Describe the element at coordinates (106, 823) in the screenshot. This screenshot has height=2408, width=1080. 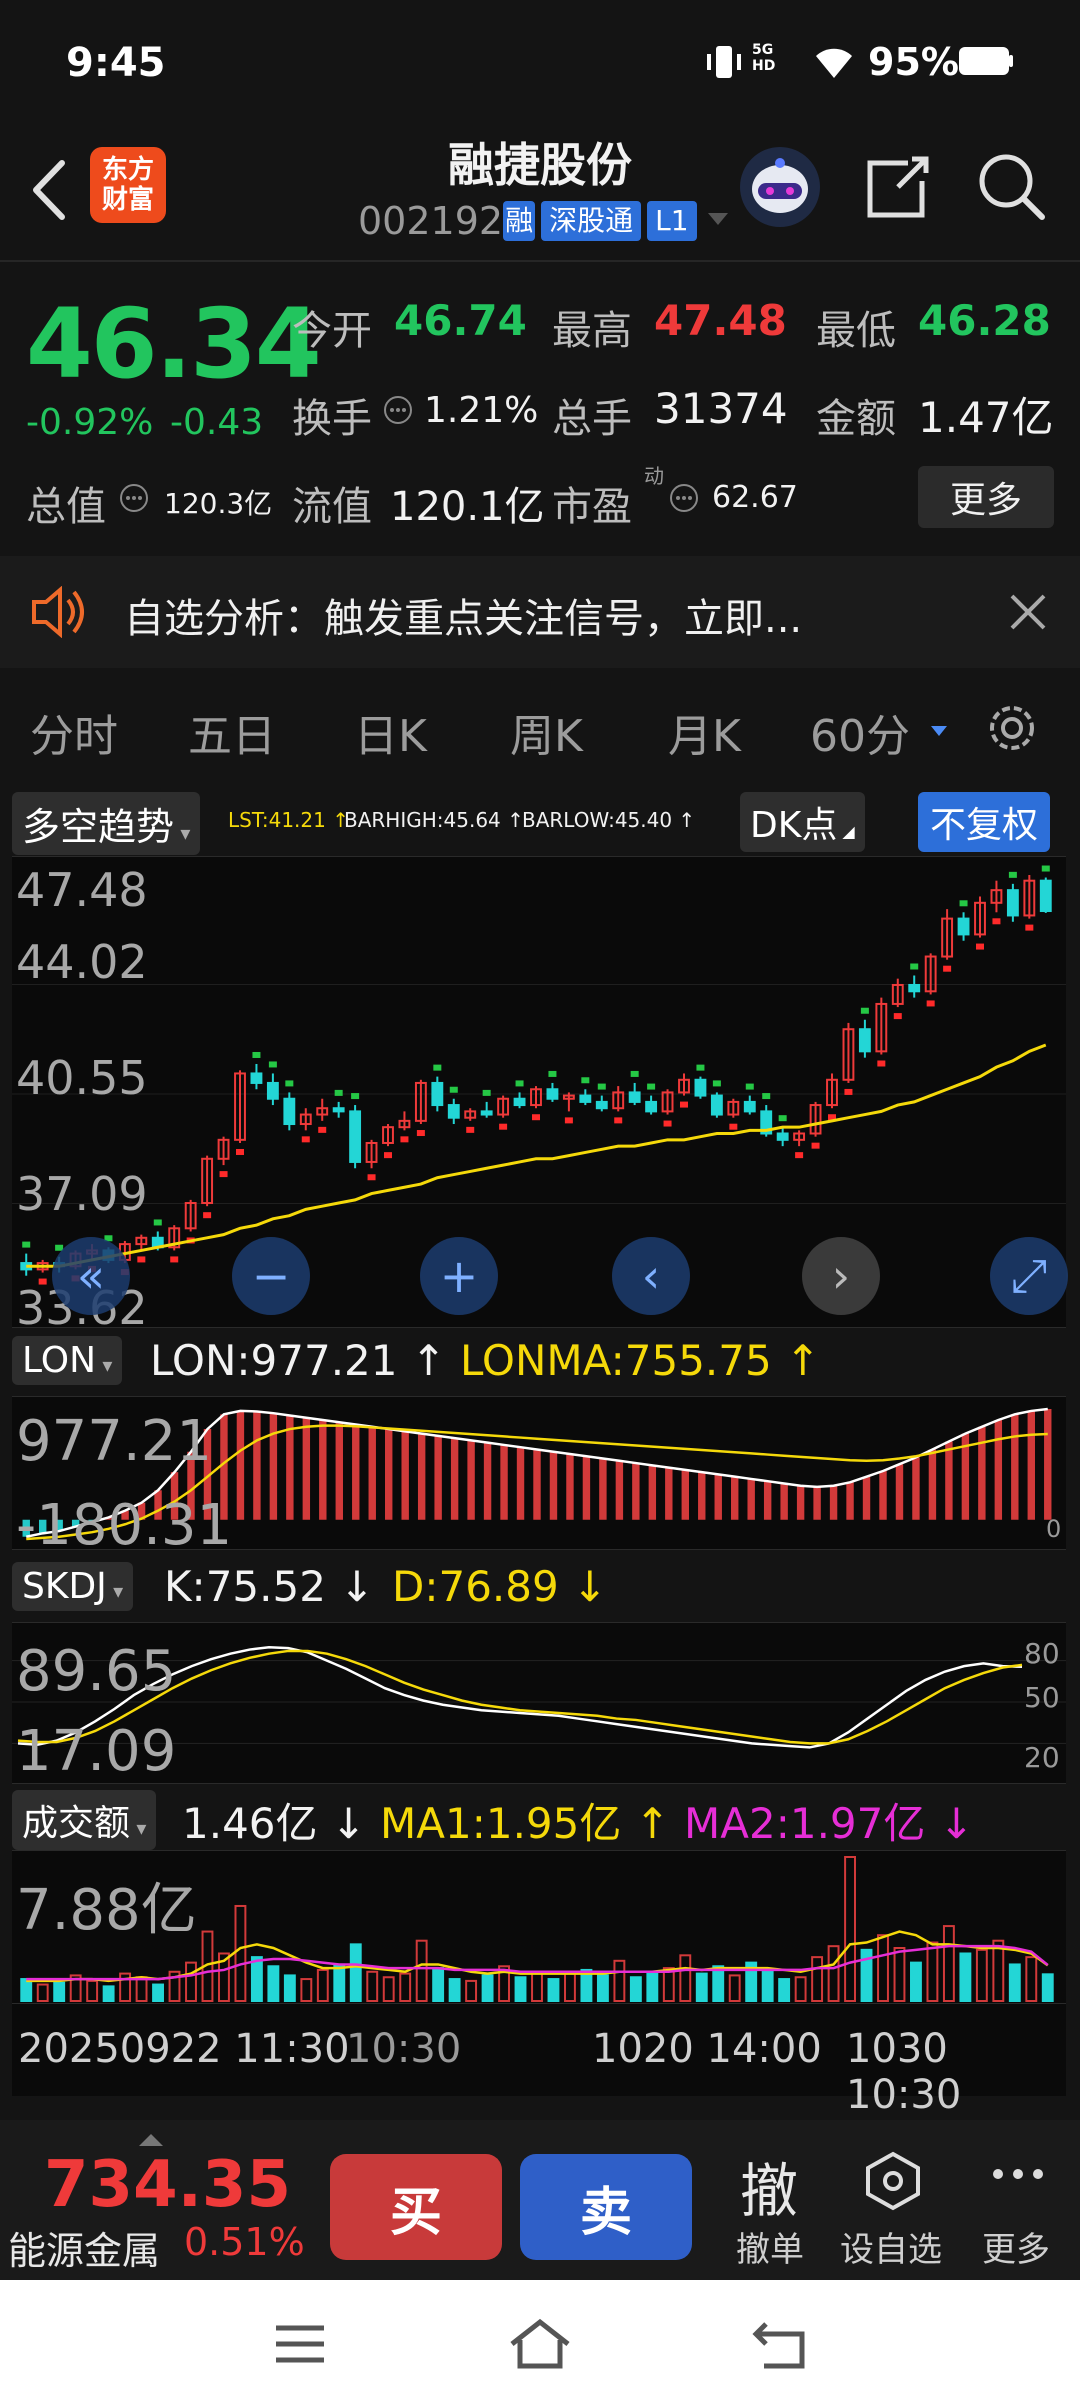
I see `indicator-select: 多空趋势 ▾` at that location.